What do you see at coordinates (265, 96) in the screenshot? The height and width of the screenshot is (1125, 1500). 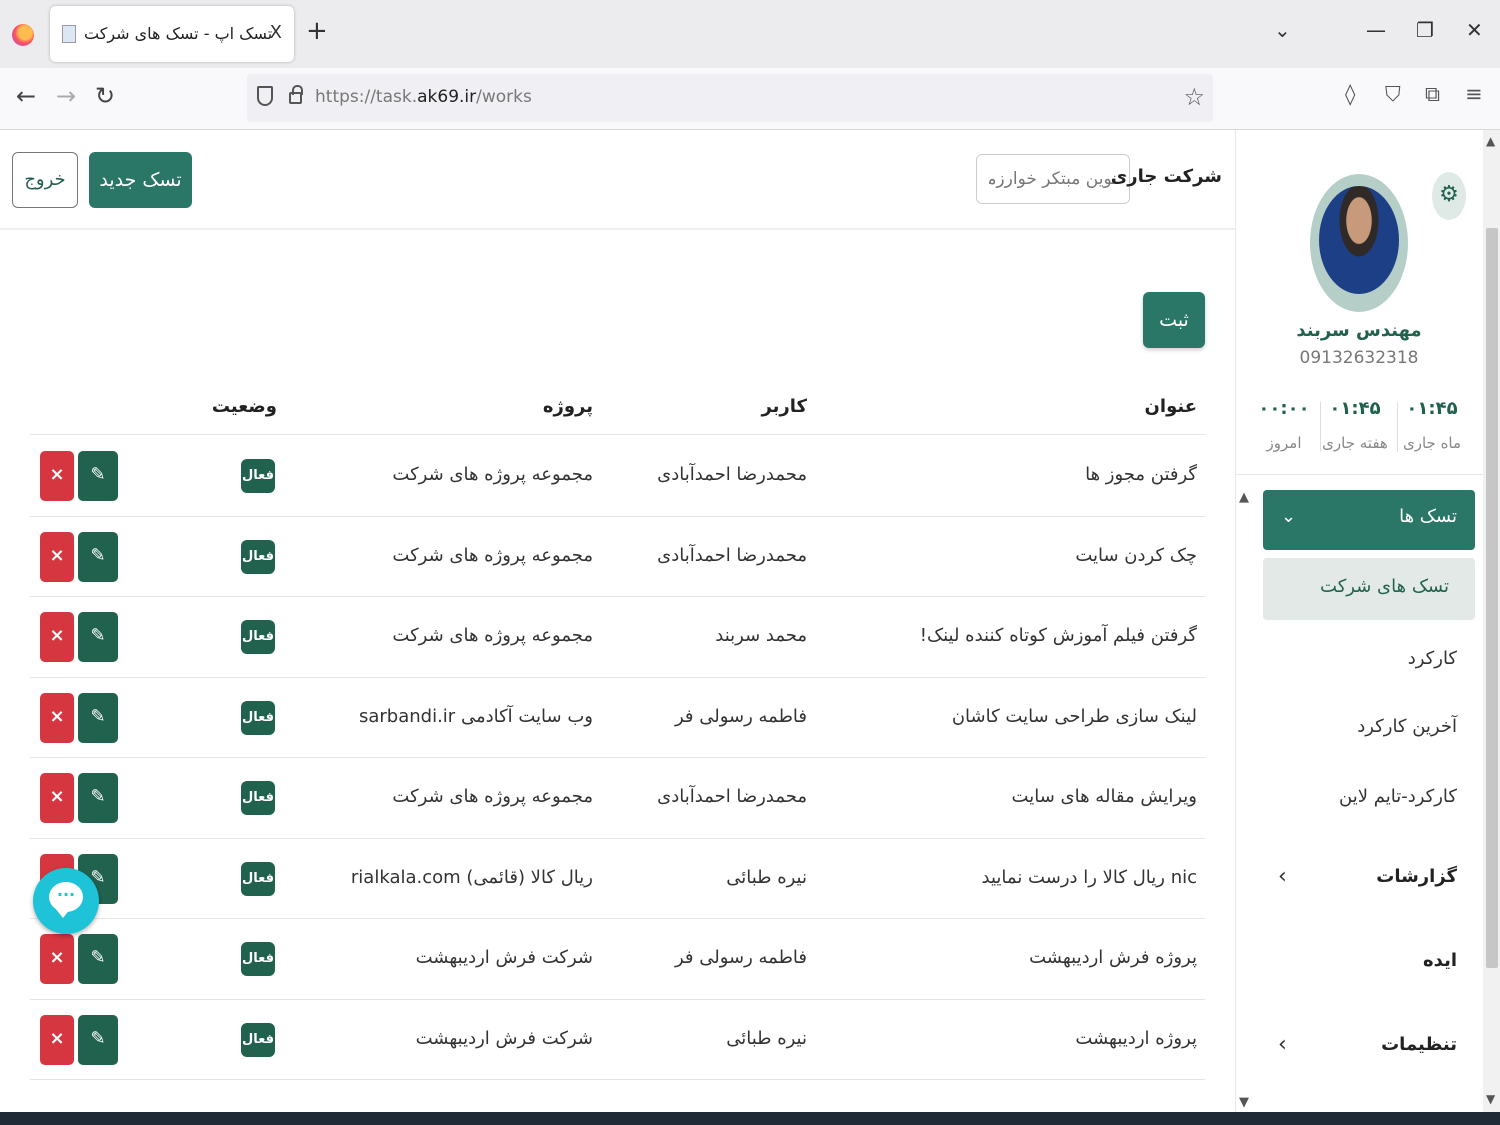 I see `shield-icon` at bounding box center [265, 96].